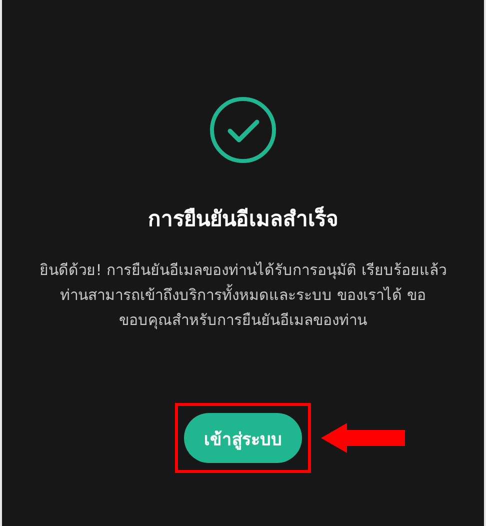 The width and height of the screenshot is (486, 526). I want to click on success-check-icon, so click(243, 130).